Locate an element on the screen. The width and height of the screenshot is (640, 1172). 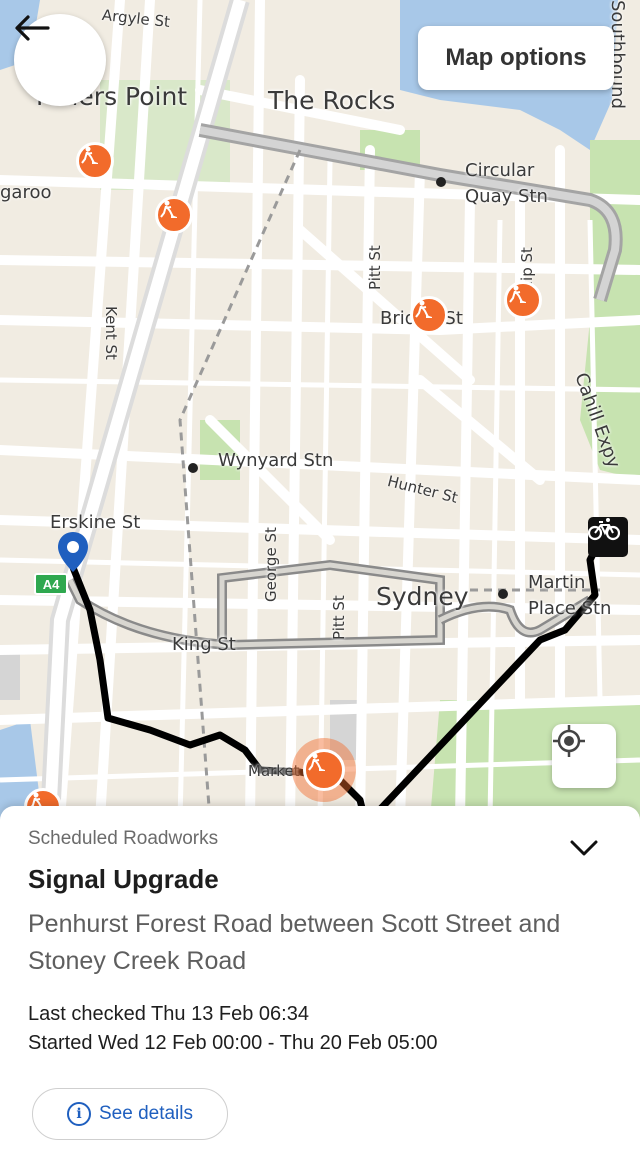
see-details-button: i See details is located at coordinates (130, 1114).